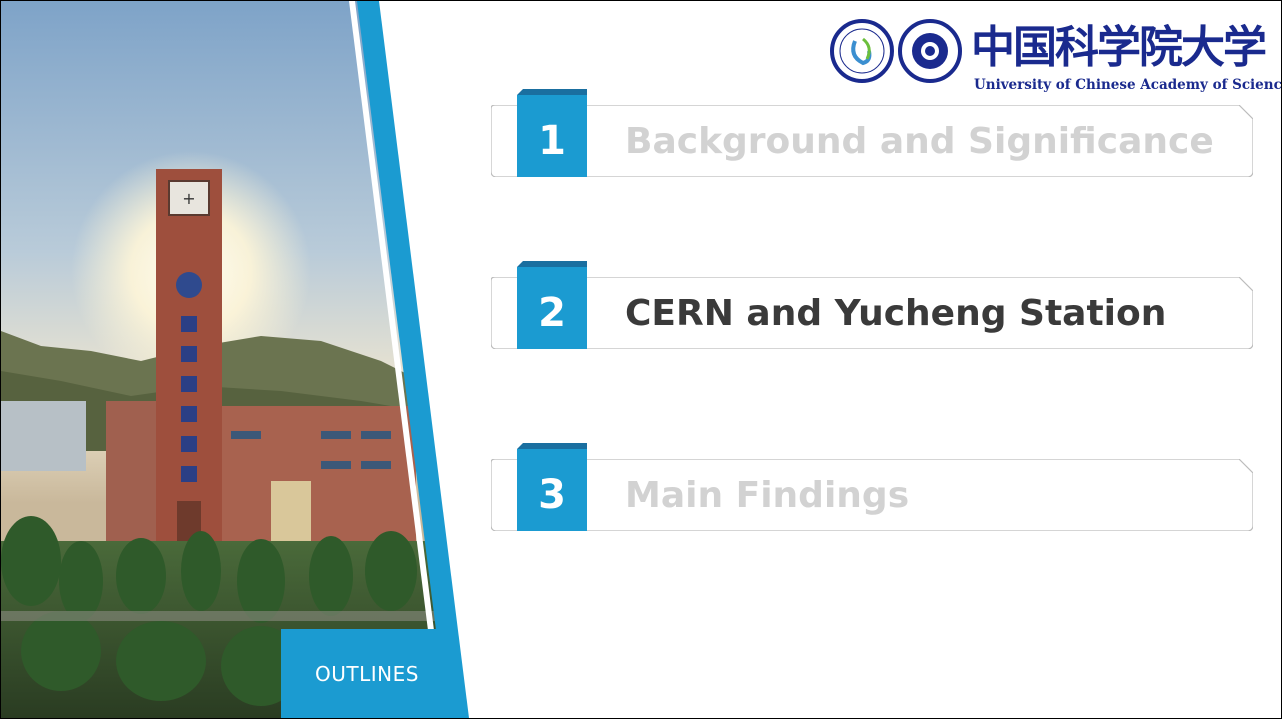  I want to click on outline-item-2: 2 CERN and Yucheng Station, so click(872, 305).